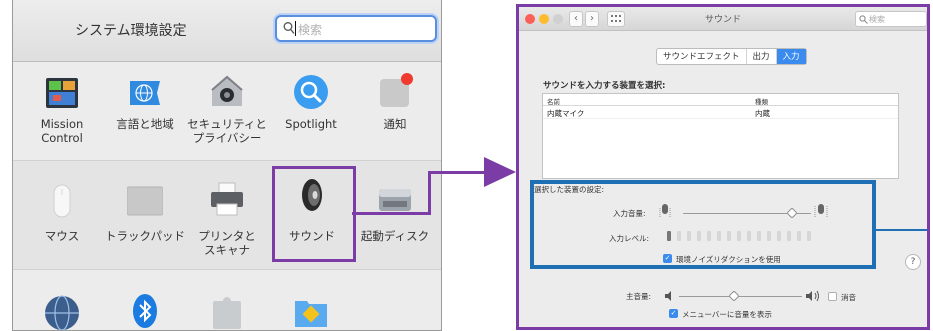  Describe the element at coordinates (740, 296) in the screenshot. I see `master-volume-slider` at that location.